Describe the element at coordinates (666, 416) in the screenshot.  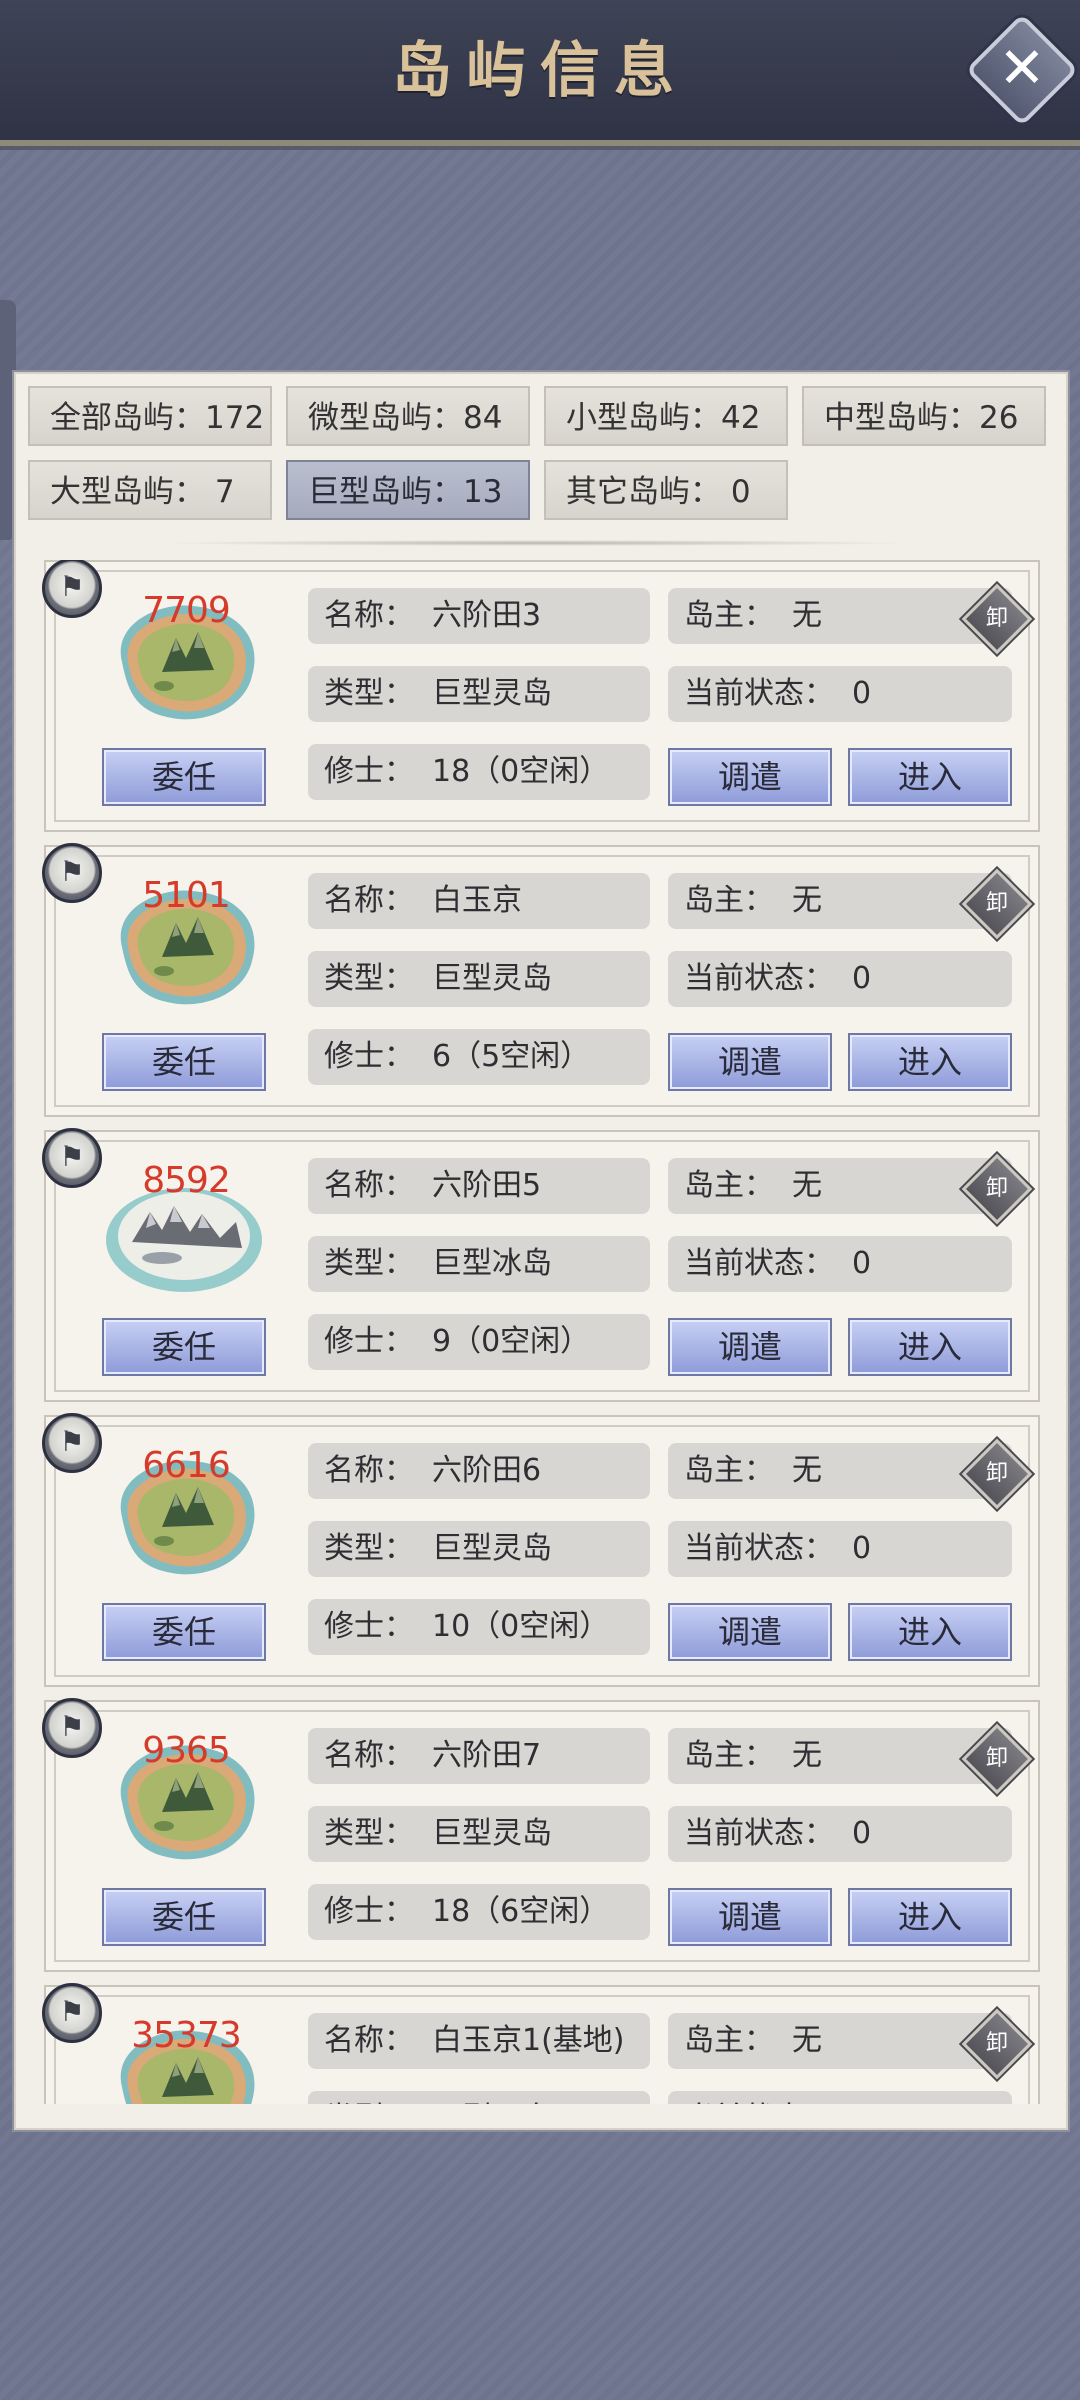
I see `filter-small: 小型岛屿：42` at that location.